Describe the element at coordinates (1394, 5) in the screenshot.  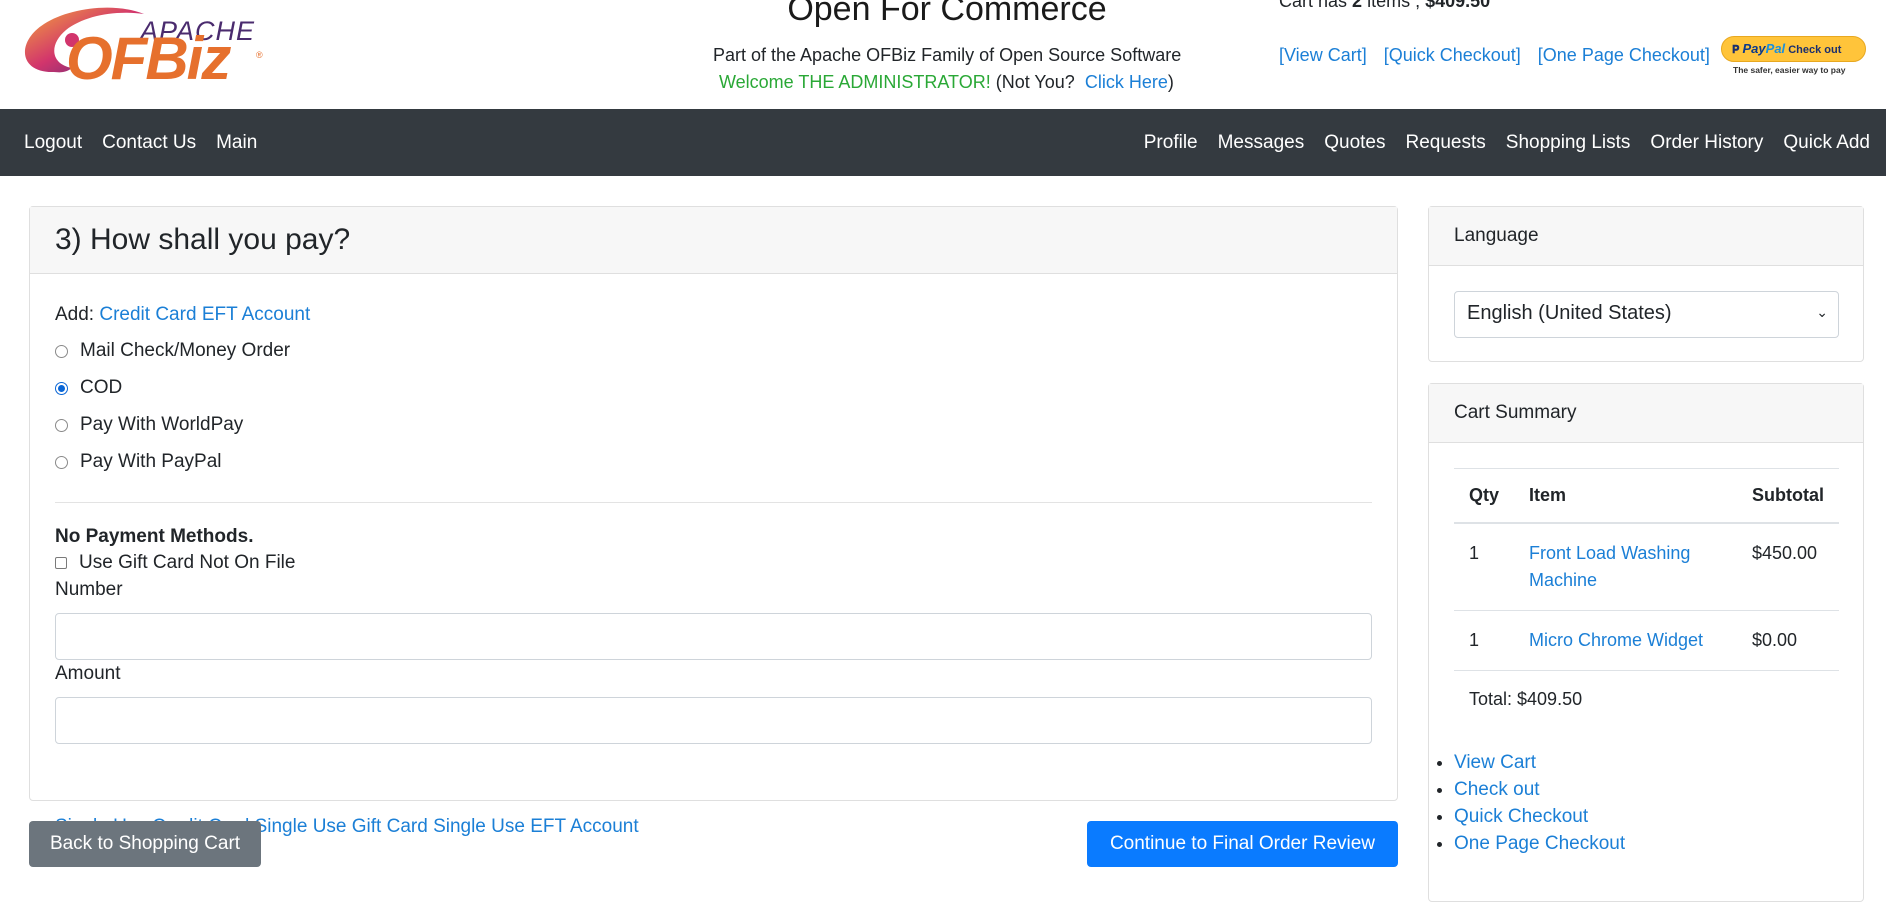
I see `cart-items-text: items ,` at that location.